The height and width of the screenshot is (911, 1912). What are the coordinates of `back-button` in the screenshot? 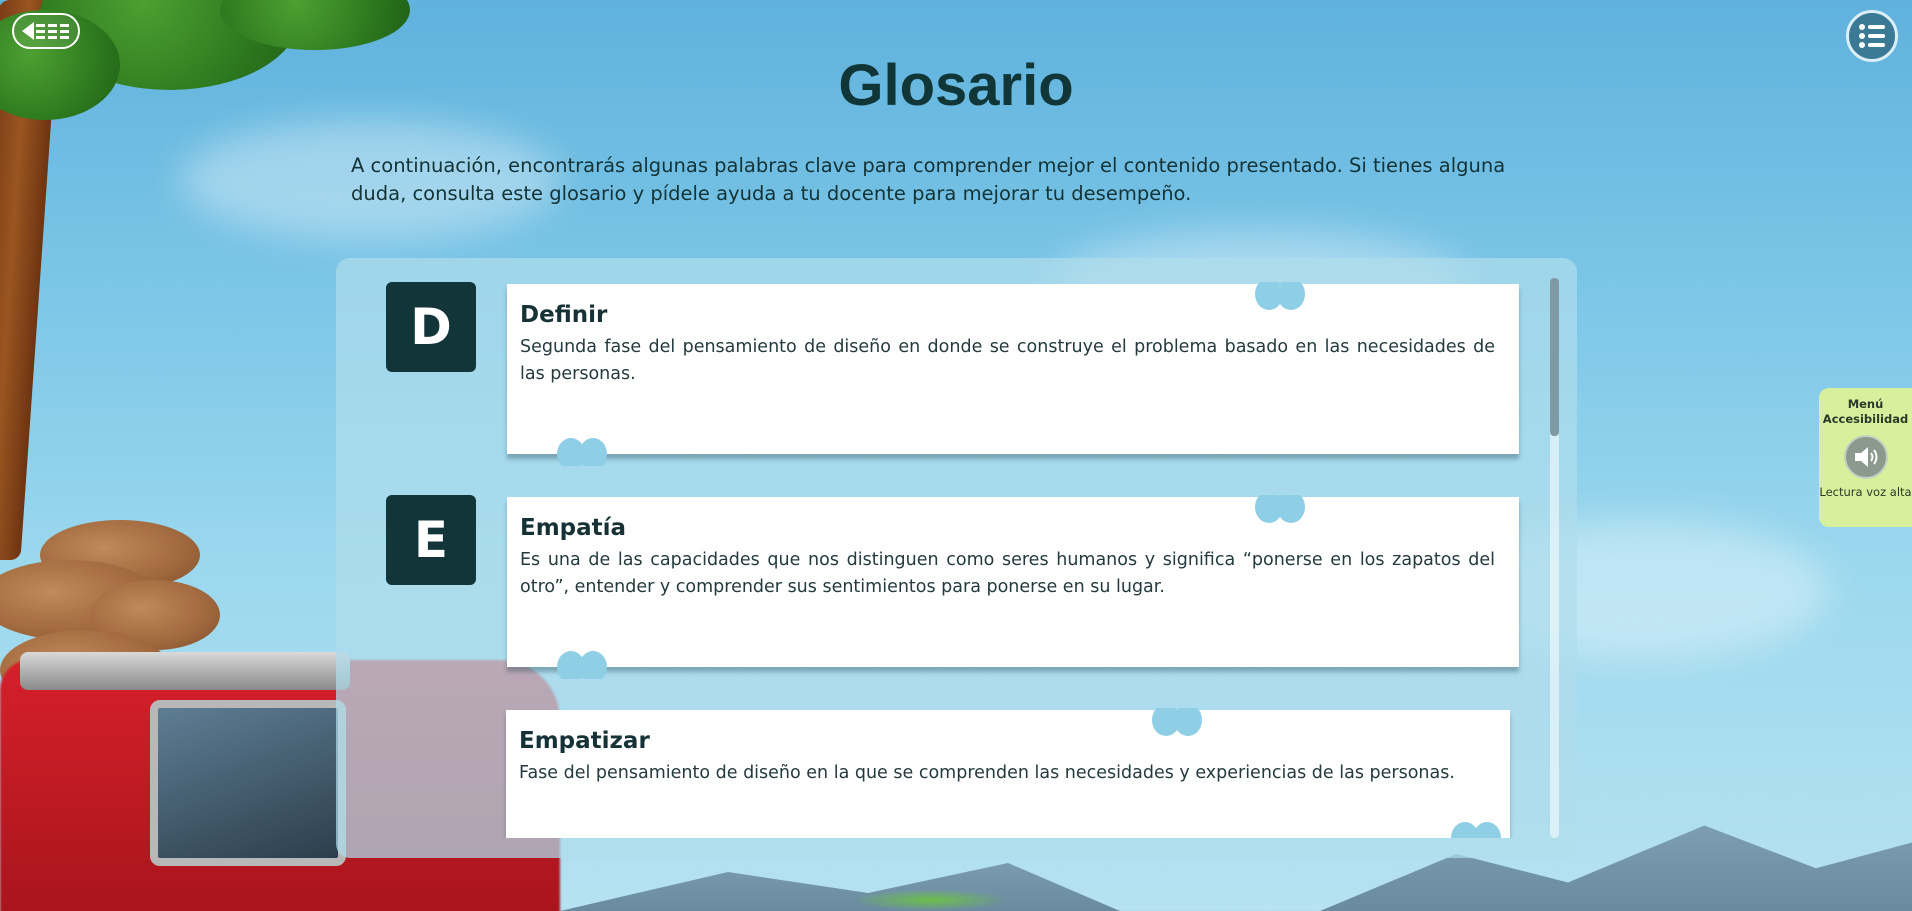 It's located at (46, 31).